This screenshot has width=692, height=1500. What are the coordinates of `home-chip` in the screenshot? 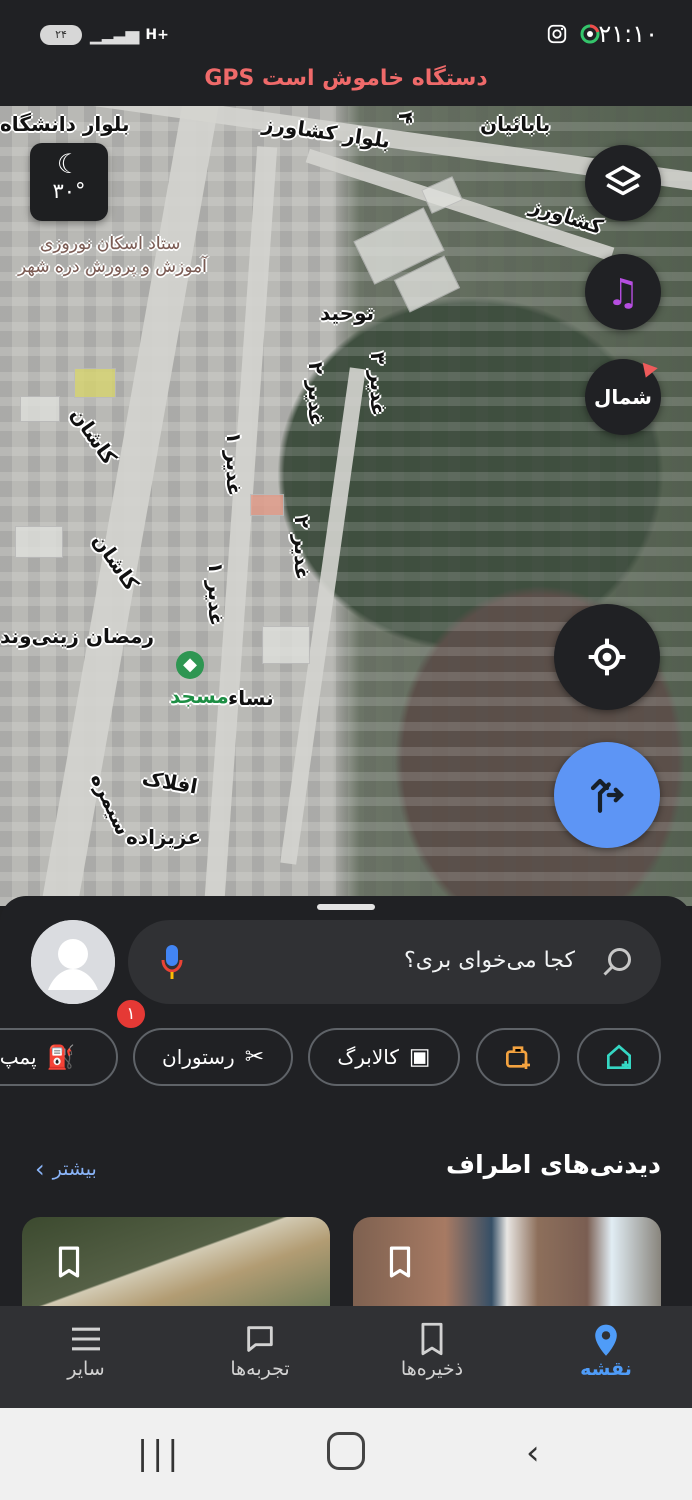 It's located at (619, 1057).